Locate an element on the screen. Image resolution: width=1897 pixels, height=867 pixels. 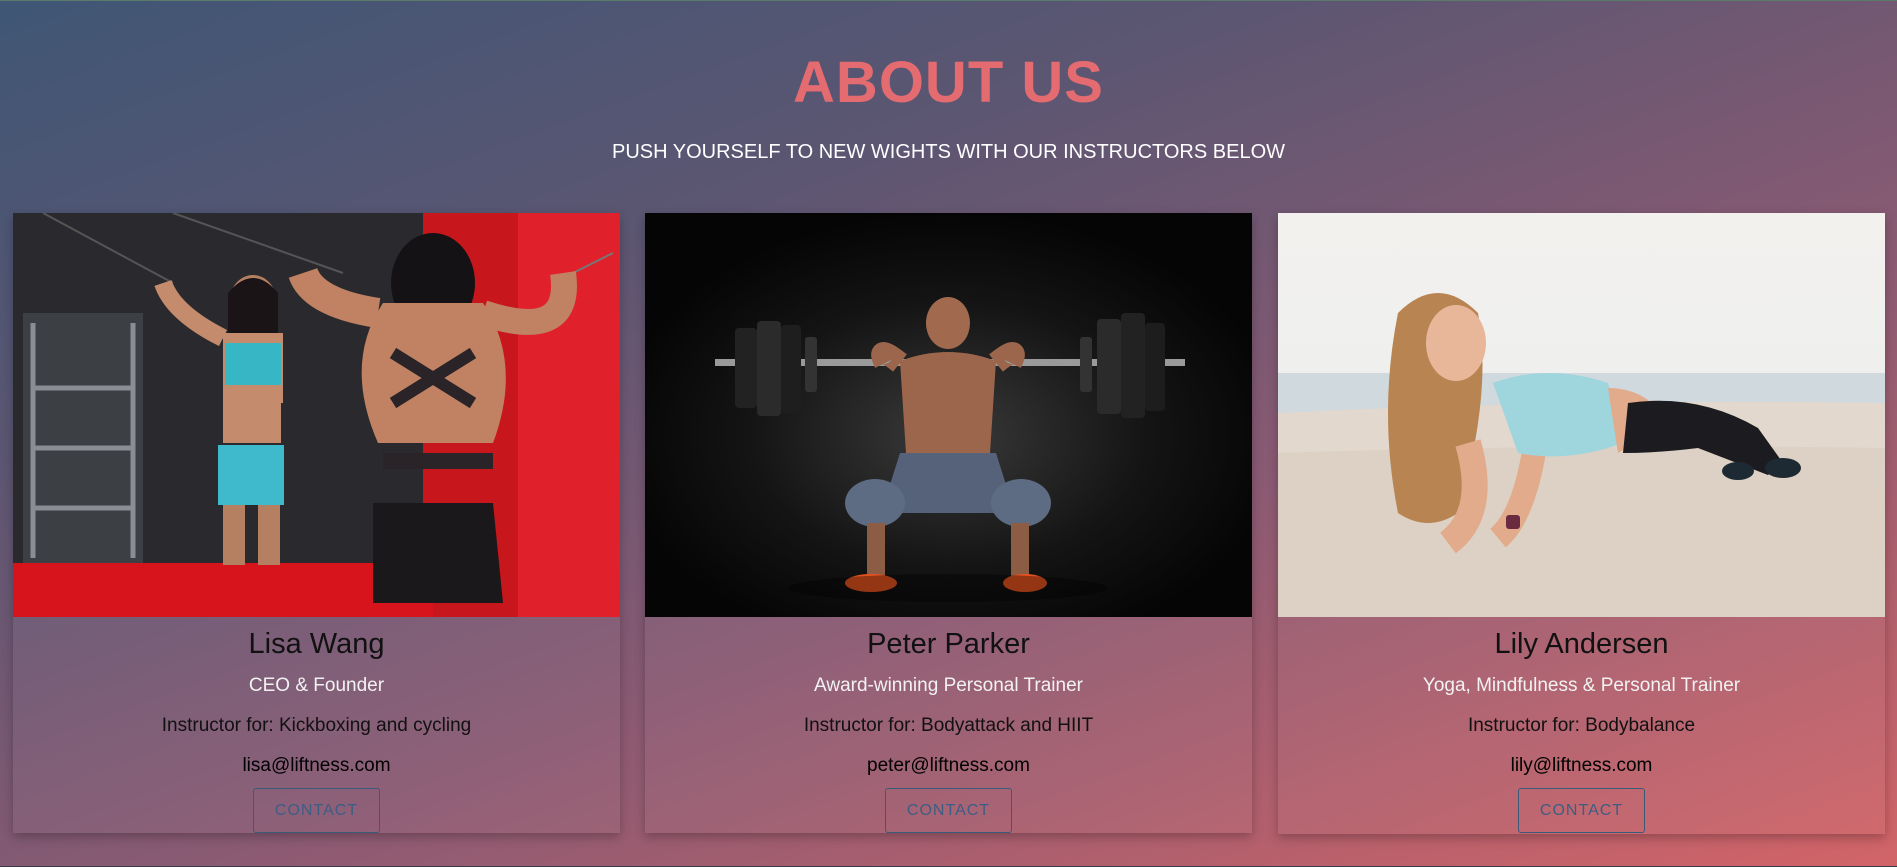
instructor-role: Award-winning Personal Trainer is located at coordinates (948, 685).